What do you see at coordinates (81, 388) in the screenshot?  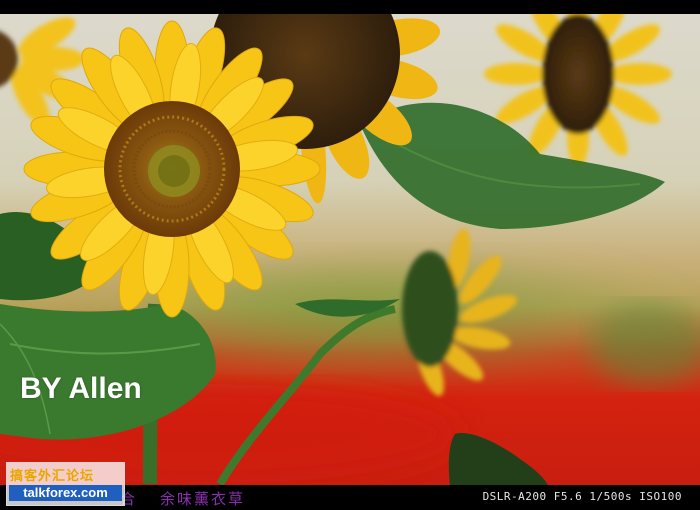 I see `photographer-caption: BY Allen` at bounding box center [81, 388].